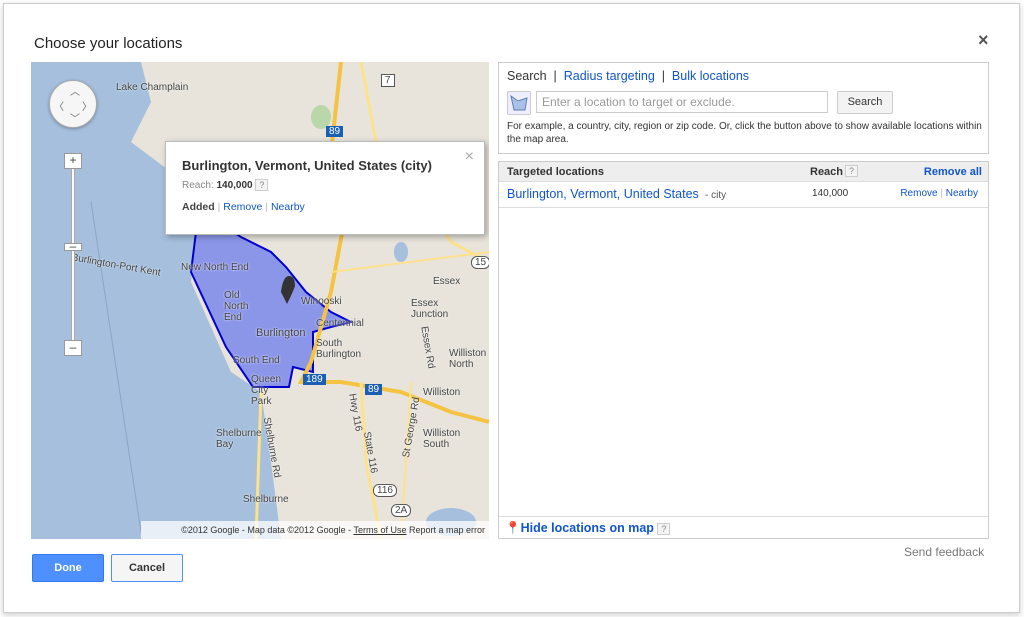 The width and height of the screenshot is (1024, 617). What do you see at coordinates (983, 40) in the screenshot?
I see `close-icon: ×` at bounding box center [983, 40].